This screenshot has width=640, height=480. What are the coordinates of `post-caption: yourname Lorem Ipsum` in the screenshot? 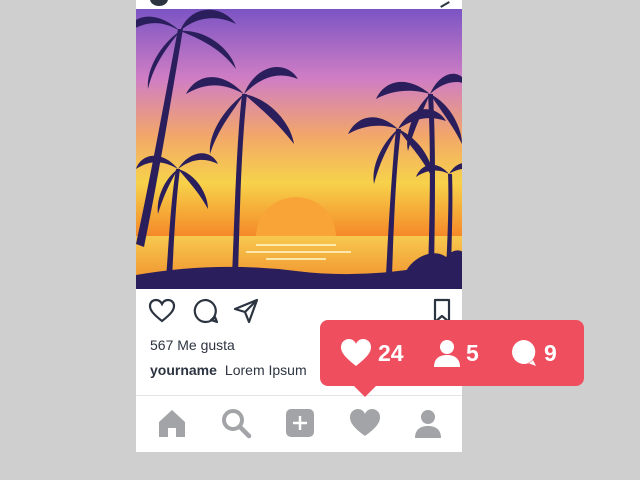 It's located at (228, 370).